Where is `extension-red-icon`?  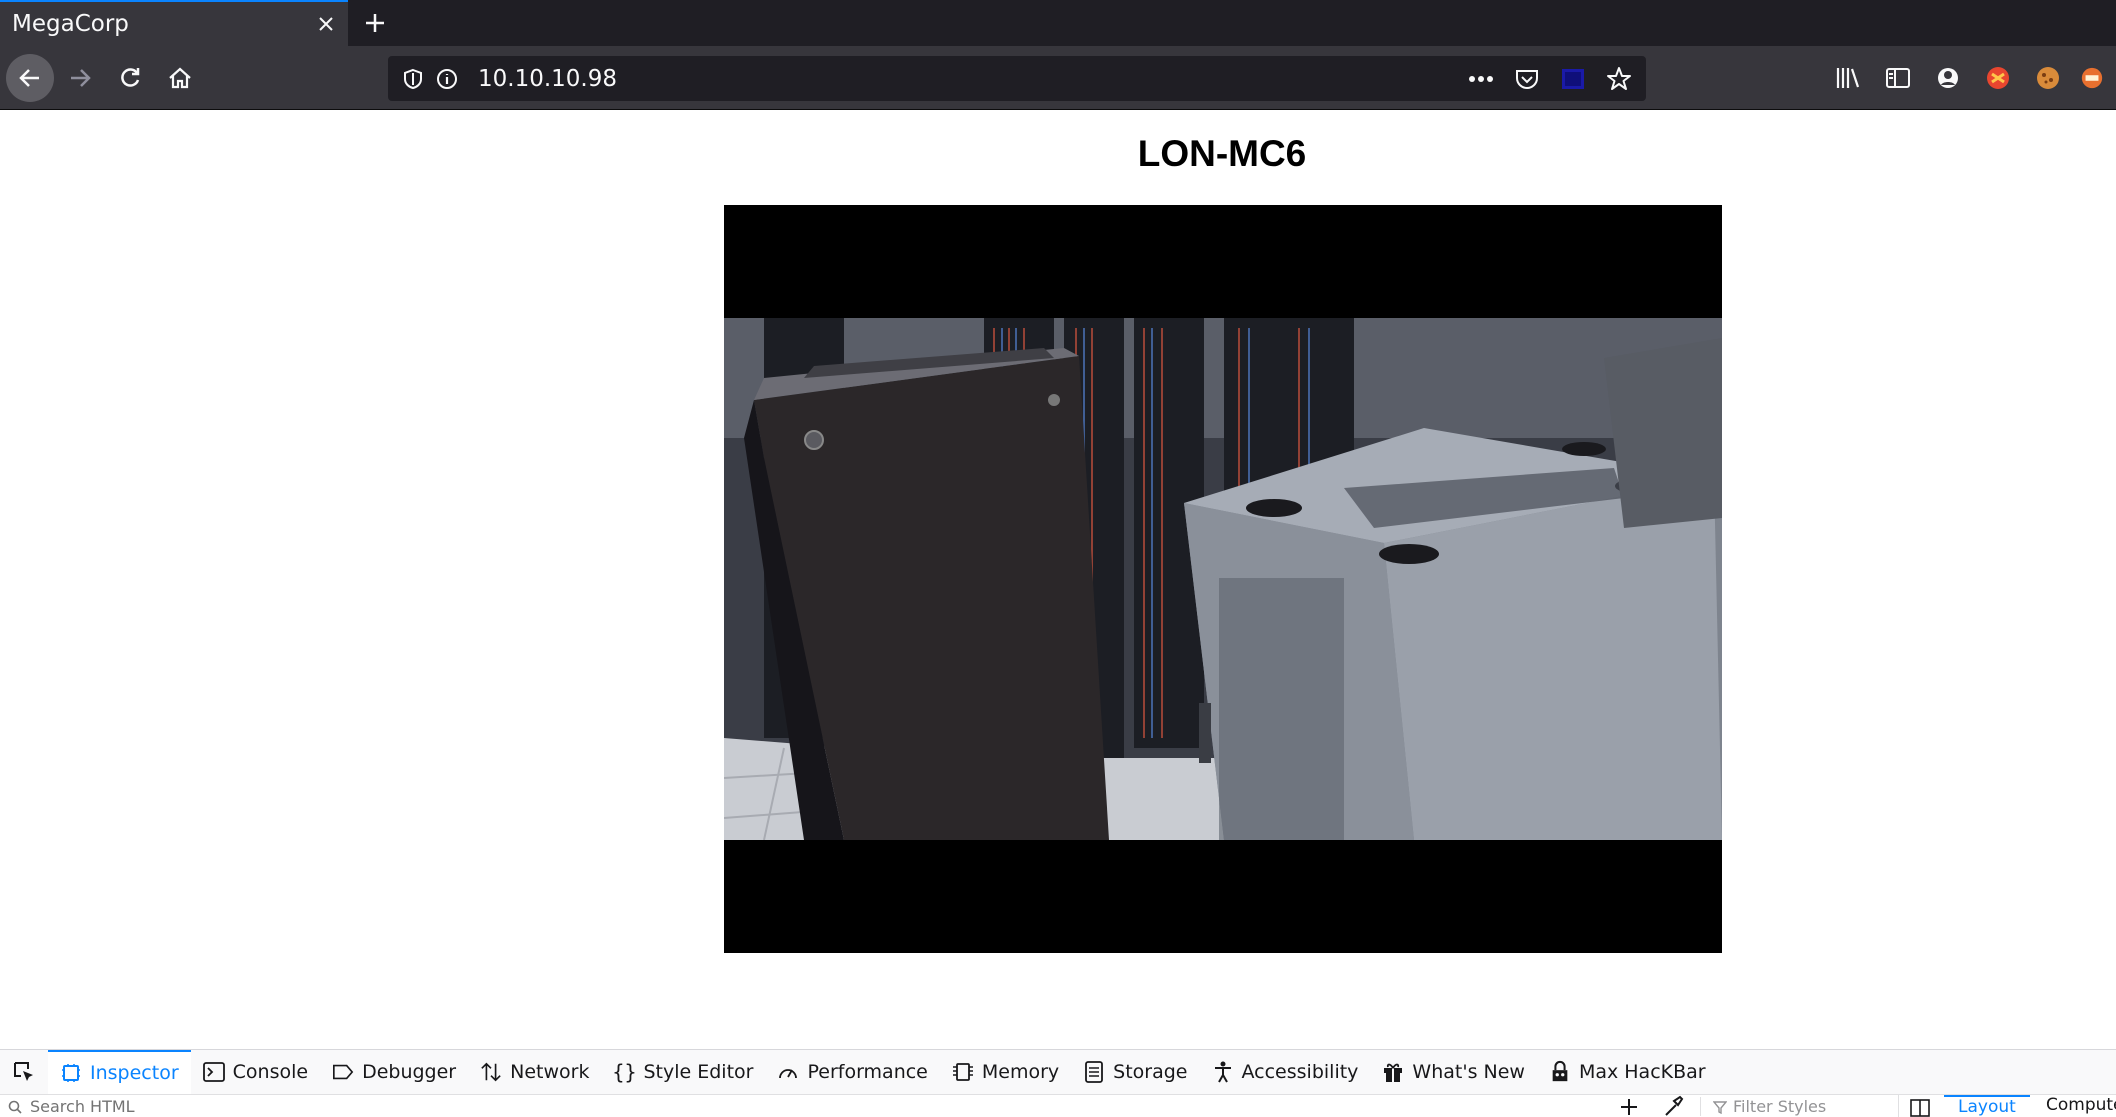
extension-red-icon is located at coordinates (1998, 78).